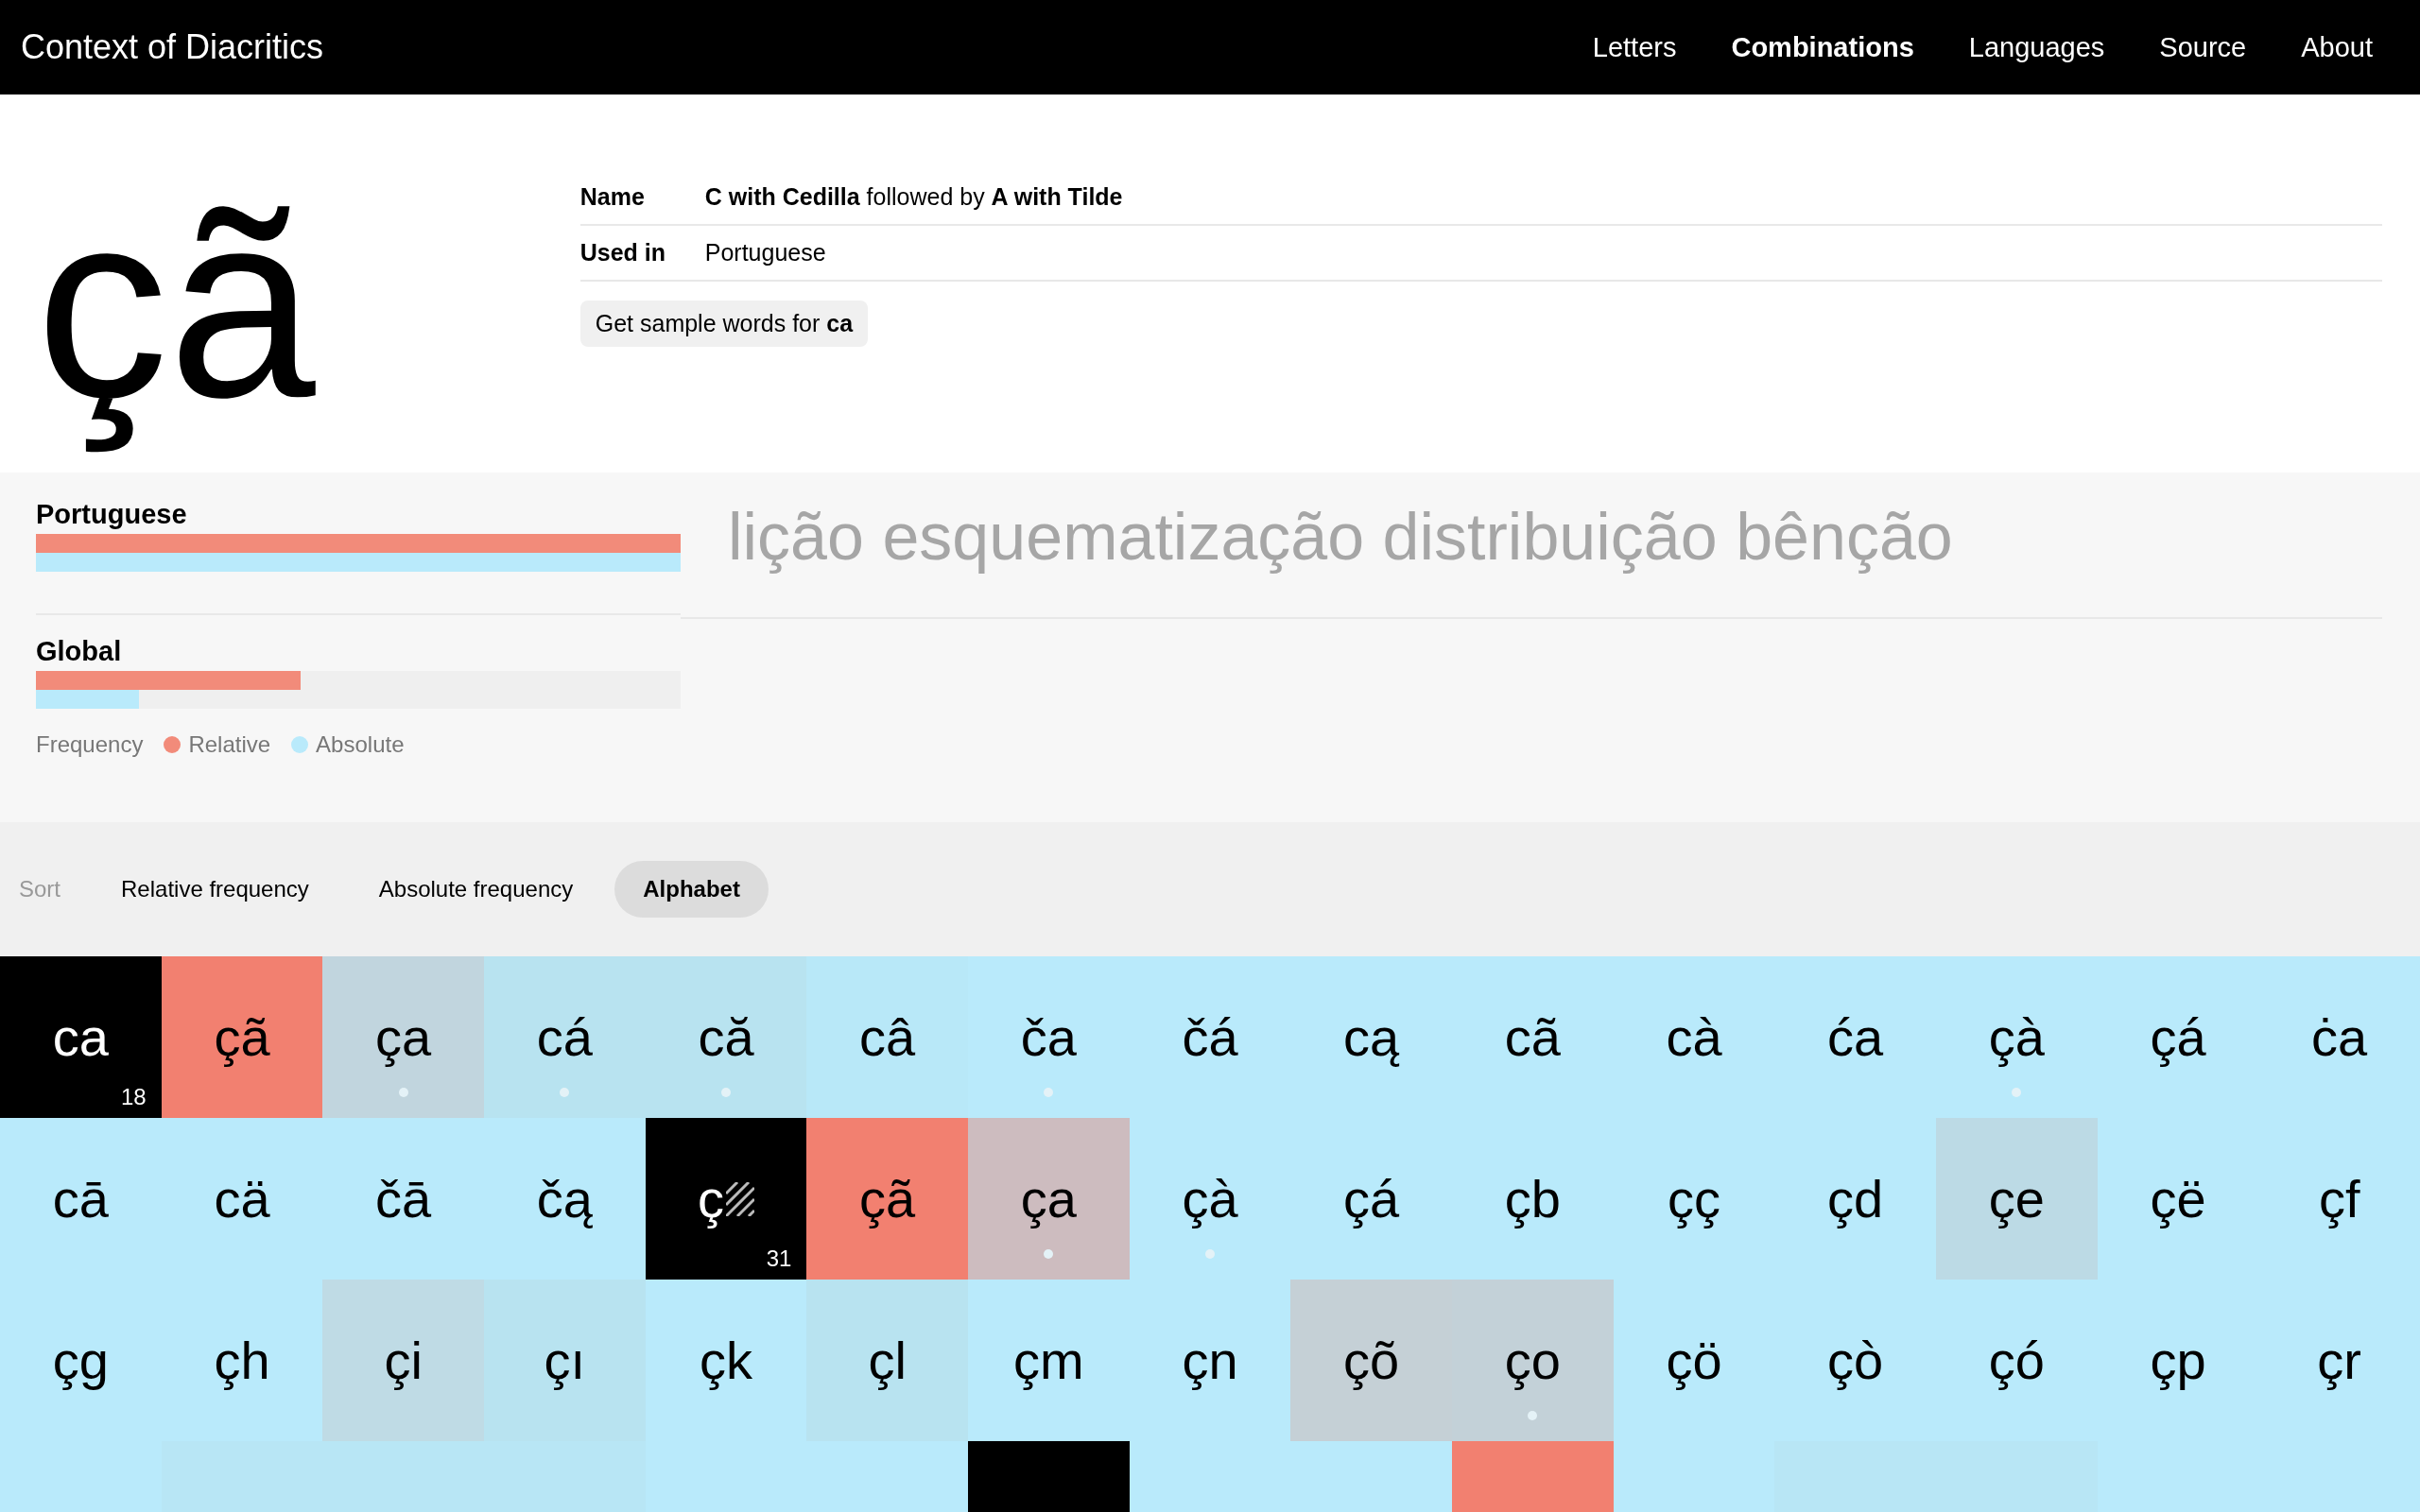  What do you see at coordinates (565, 1037) in the screenshot?
I see `glyph-tile: cá` at bounding box center [565, 1037].